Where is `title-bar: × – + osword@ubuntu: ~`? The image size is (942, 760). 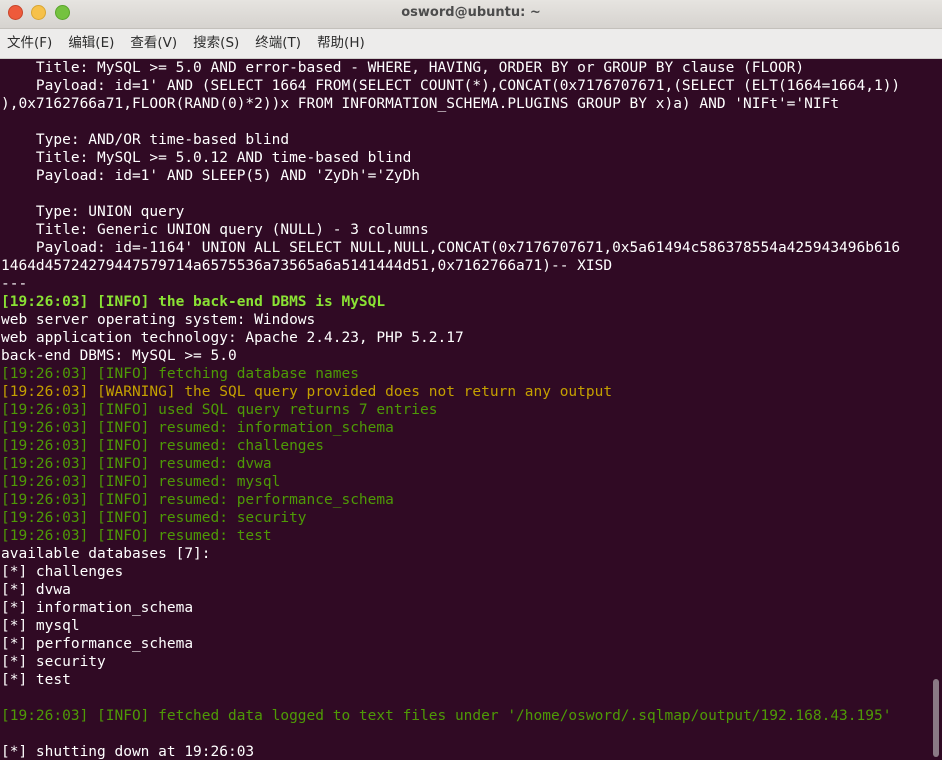 title-bar: × – + osword@ubuntu: ~ is located at coordinates (471, 14).